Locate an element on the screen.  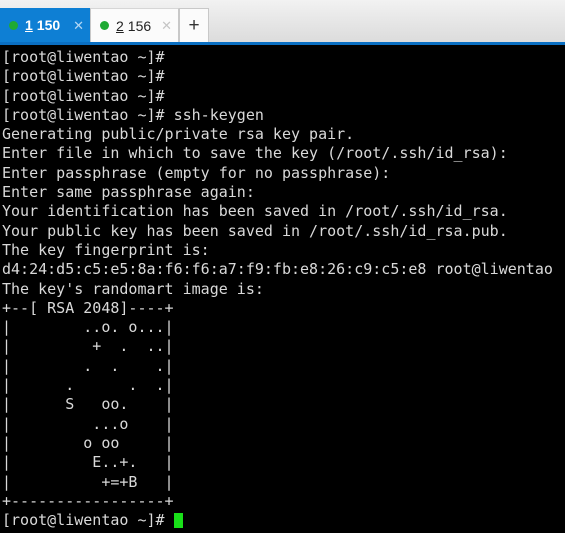
terminal-line: The key's randomart image is: is located at coordinates (133, 288).